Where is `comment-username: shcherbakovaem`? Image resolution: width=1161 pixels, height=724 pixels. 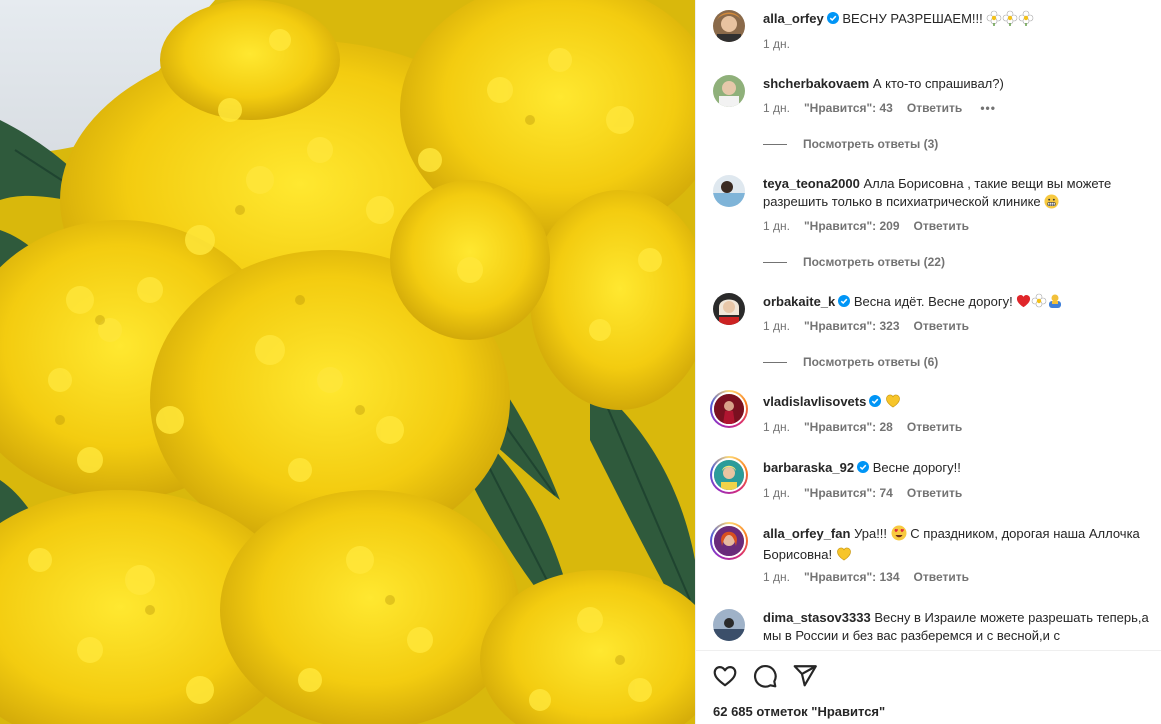
comment-username: shcherbakovaem is located at coordinates (816, 83).